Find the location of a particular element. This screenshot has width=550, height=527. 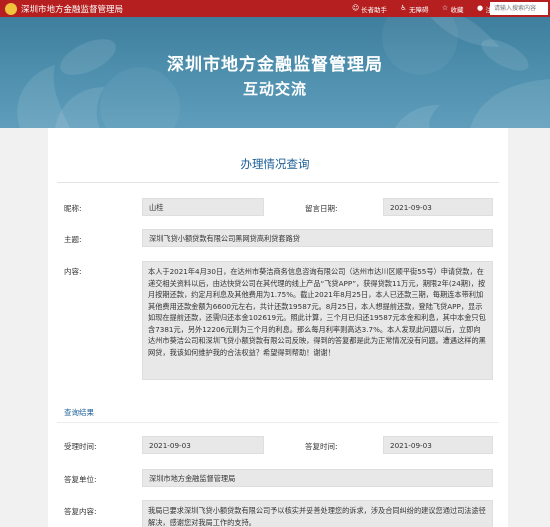

favorite-label: 收藏 is located at coordinates (457, 9).